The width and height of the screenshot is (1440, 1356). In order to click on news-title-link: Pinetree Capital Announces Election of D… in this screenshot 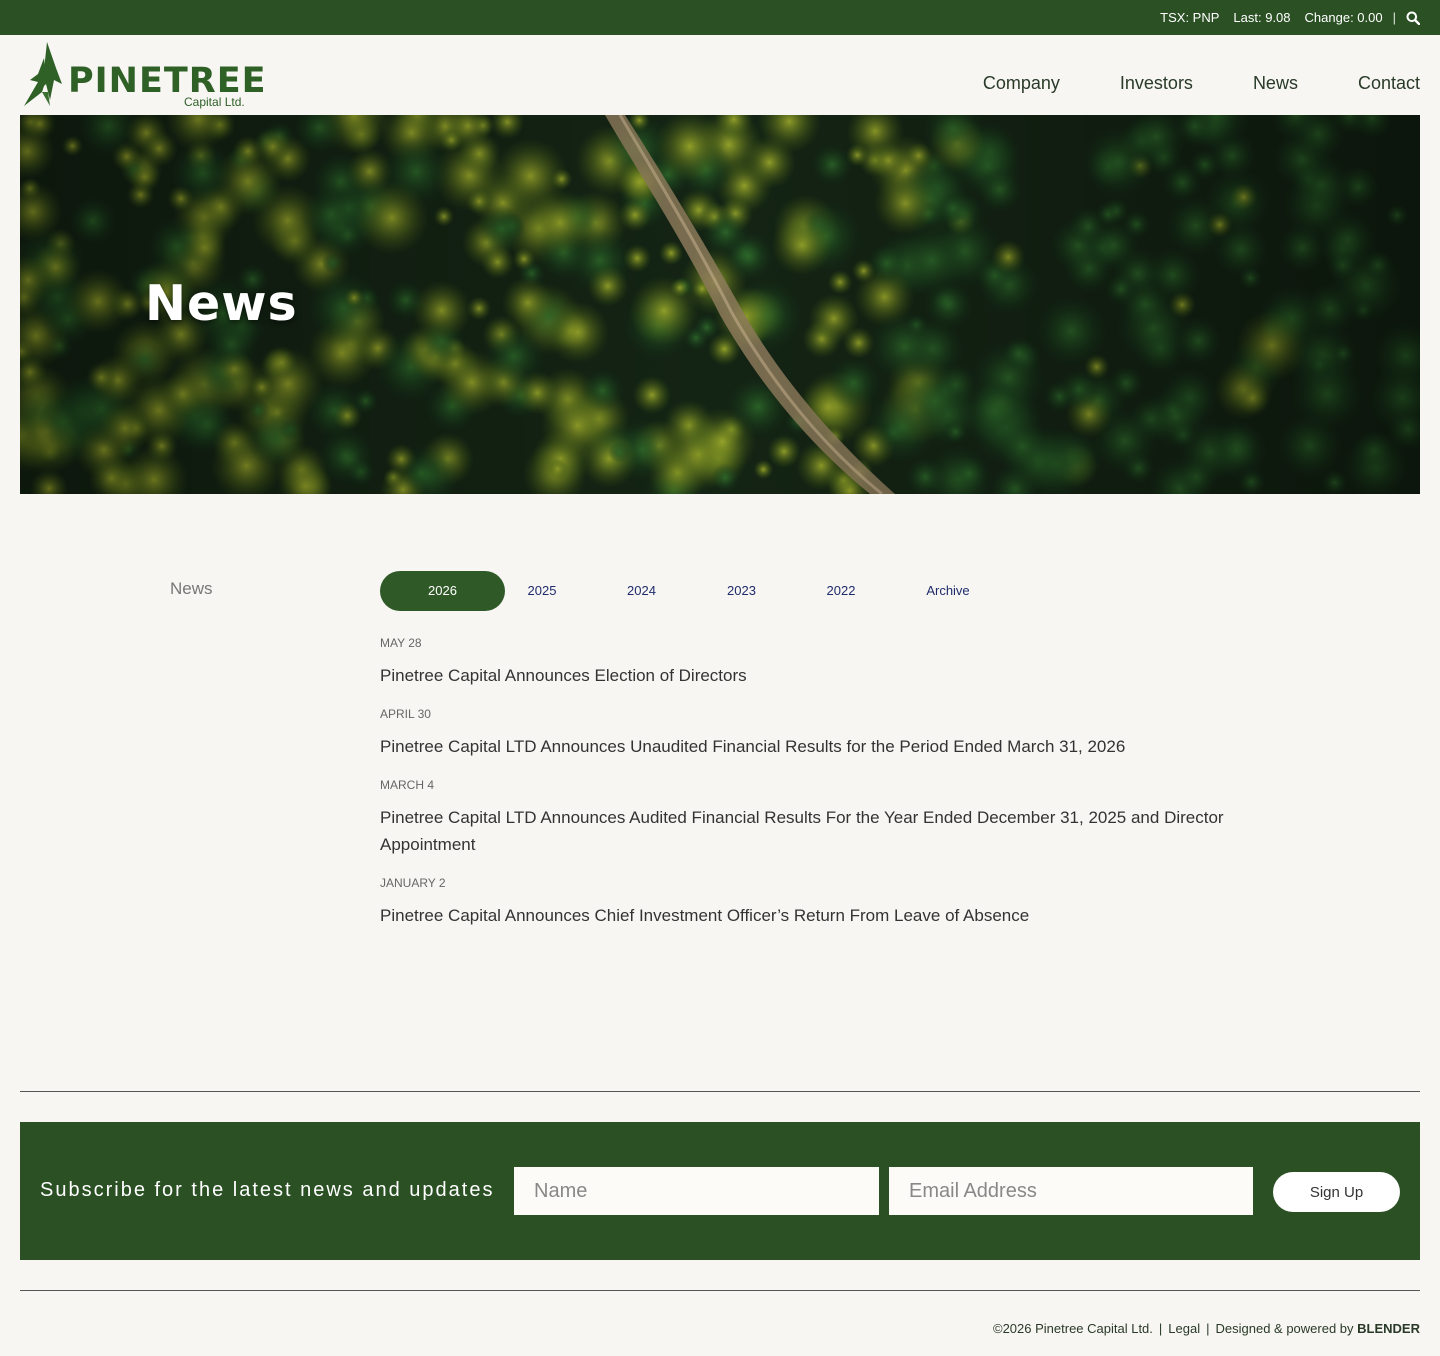, I will do `click(830, 675)`.